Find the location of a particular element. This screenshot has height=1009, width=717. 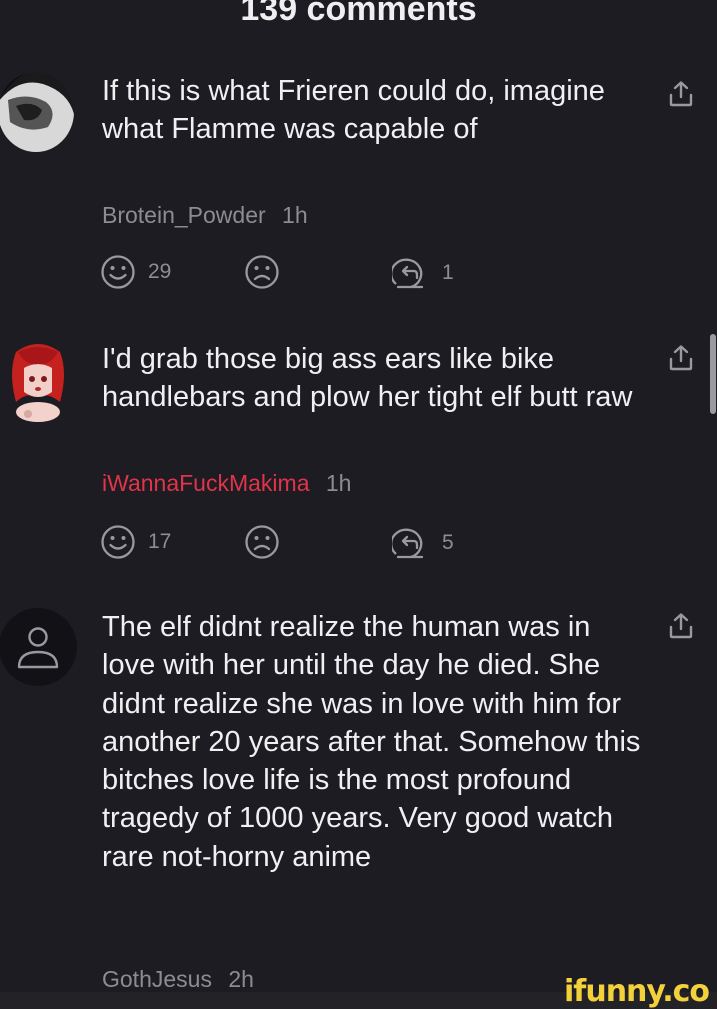

watermark: ifunny.co is located at coordinates (637, 991).